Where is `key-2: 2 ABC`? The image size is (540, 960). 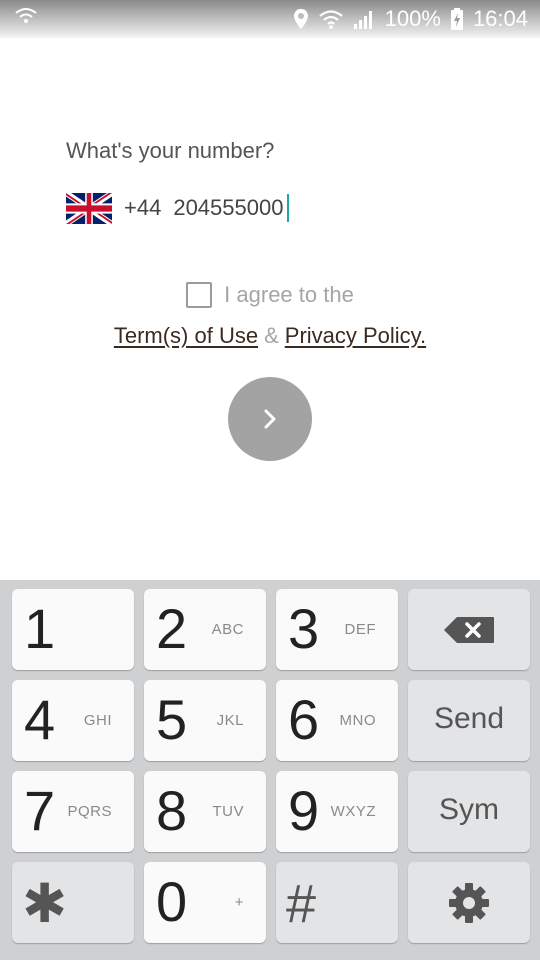
key-2: 2 ABC is located at coordinates (205, 629).